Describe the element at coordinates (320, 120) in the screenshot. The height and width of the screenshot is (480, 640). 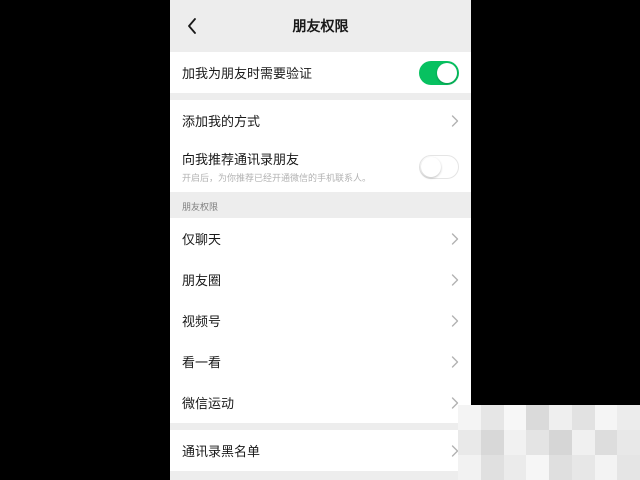
I see `add-methods-cell: 添加我的方式` at that location.